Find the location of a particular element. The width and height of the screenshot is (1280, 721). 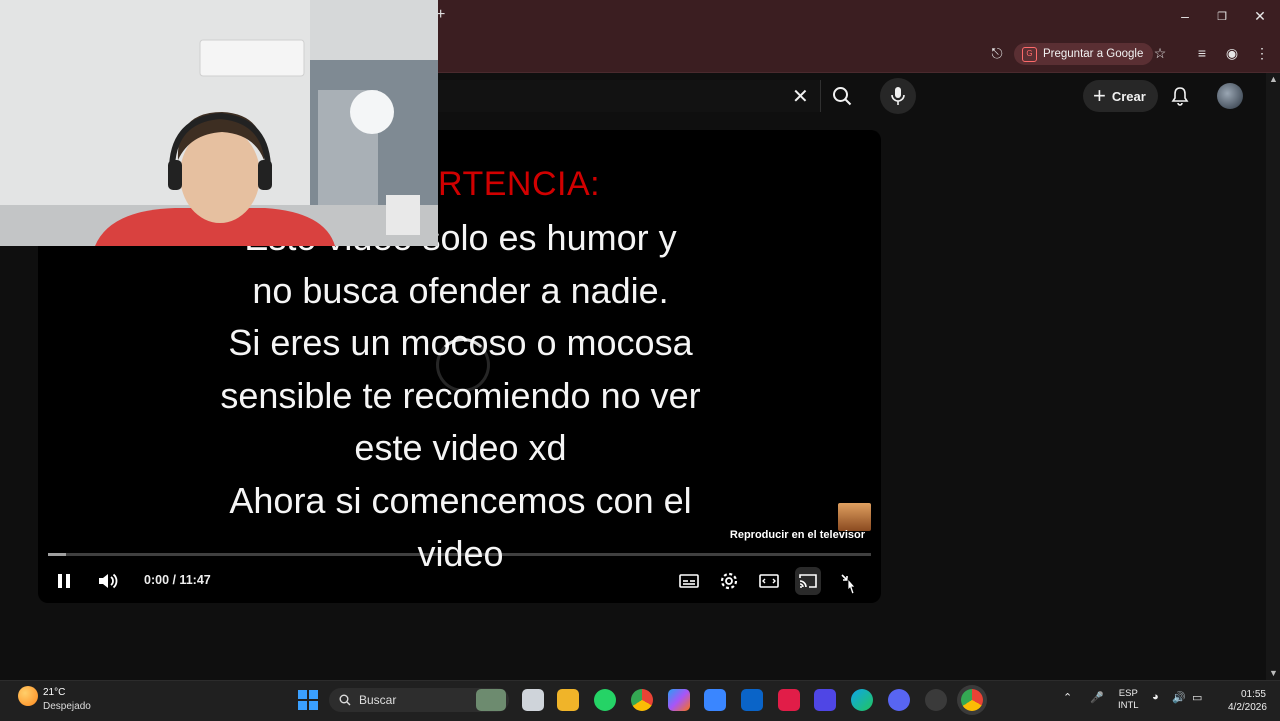

microphone-icon is located at coordinates (898, 96).